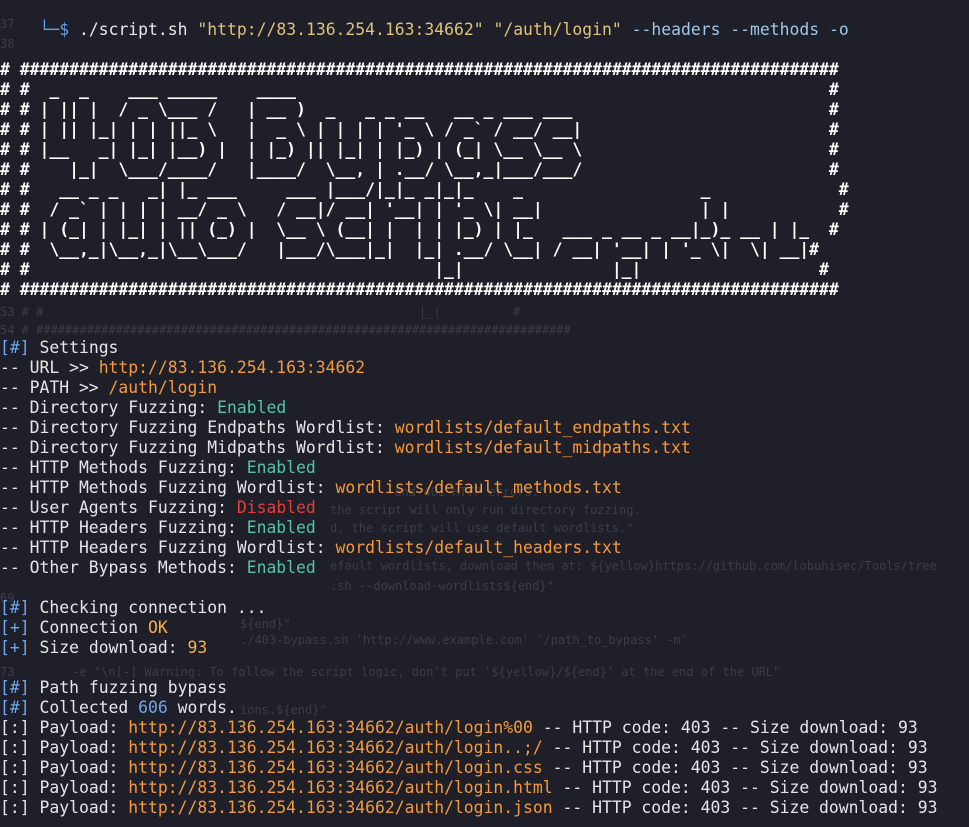 Image resolution: width=969 pixels, height=827 pixels. I want to click on size-download: [+] Size download: 93, so click(103, 648).